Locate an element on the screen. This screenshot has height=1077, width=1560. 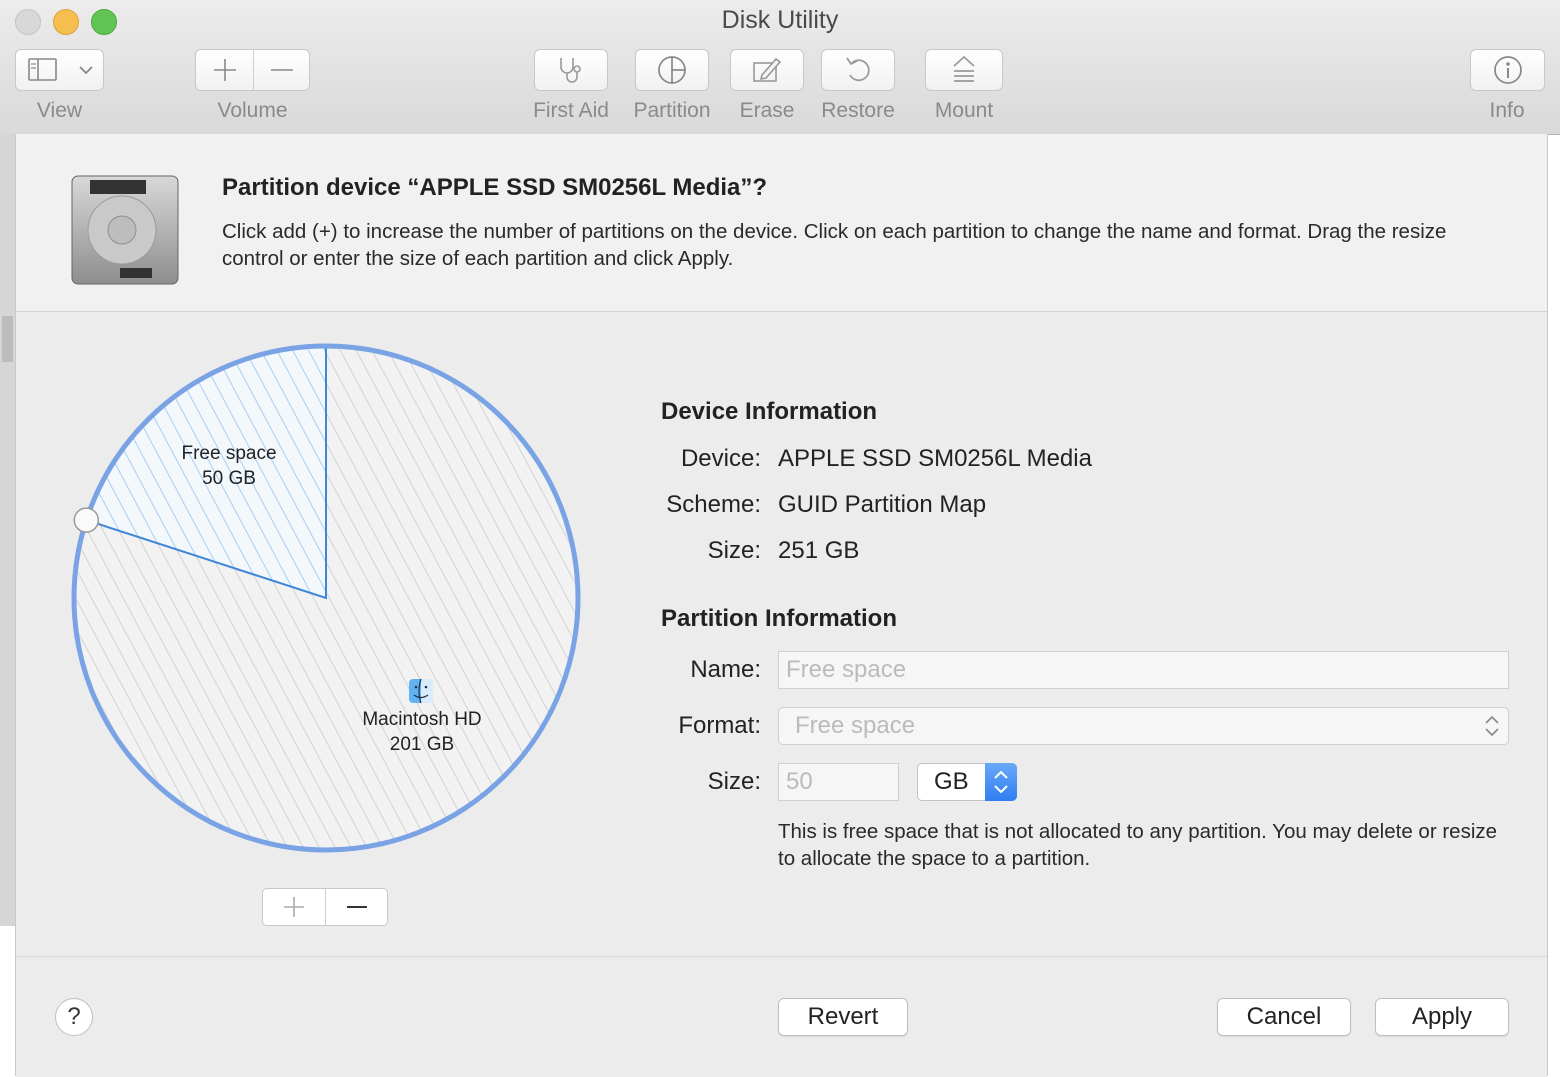
size-unit-value: GB is located at coordinates (951, 781).